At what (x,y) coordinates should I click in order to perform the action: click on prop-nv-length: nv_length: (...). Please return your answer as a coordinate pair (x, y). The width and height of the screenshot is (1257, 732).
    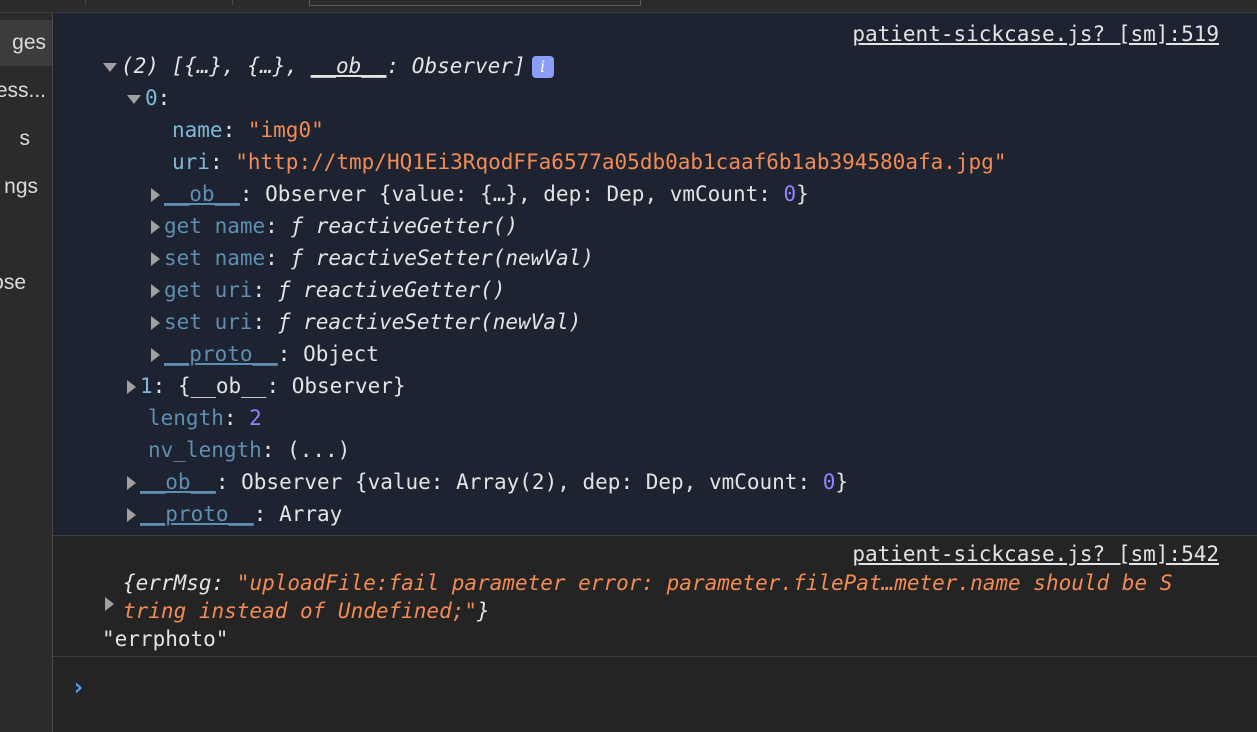
    Looking at the image, I should click on (249, 450).